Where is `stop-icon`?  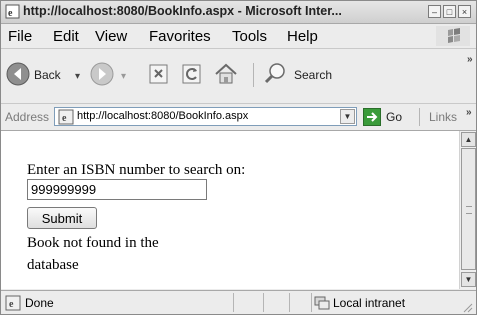 stop-icon is located at coordinates (158, 74).